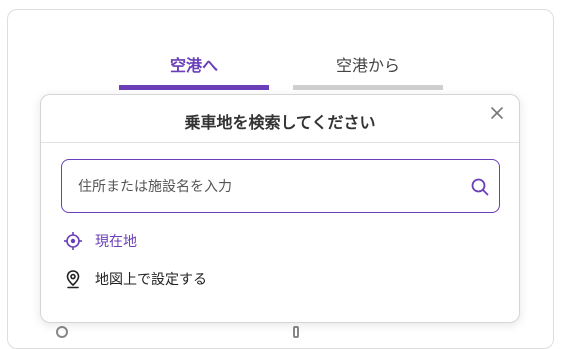  I want to click on current-location-option: 現在地, so click(100, 241).